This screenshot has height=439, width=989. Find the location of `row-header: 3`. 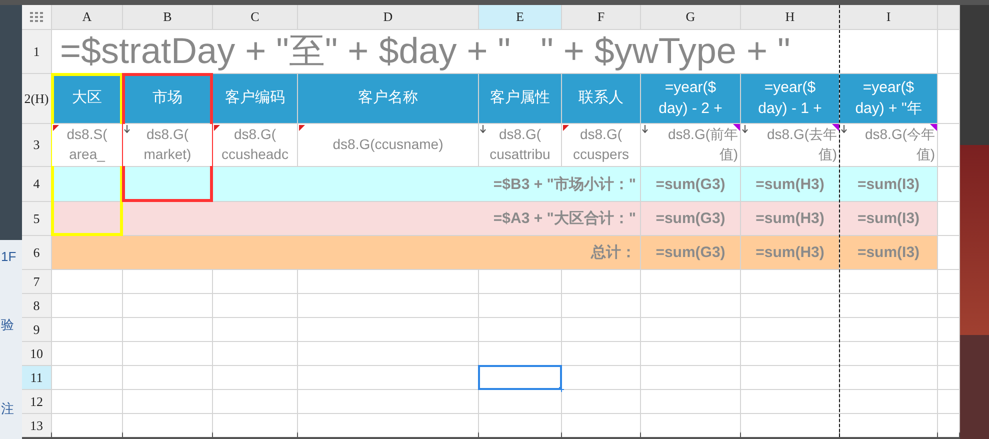

row-header: 3 is located at coordinates (36, 145).